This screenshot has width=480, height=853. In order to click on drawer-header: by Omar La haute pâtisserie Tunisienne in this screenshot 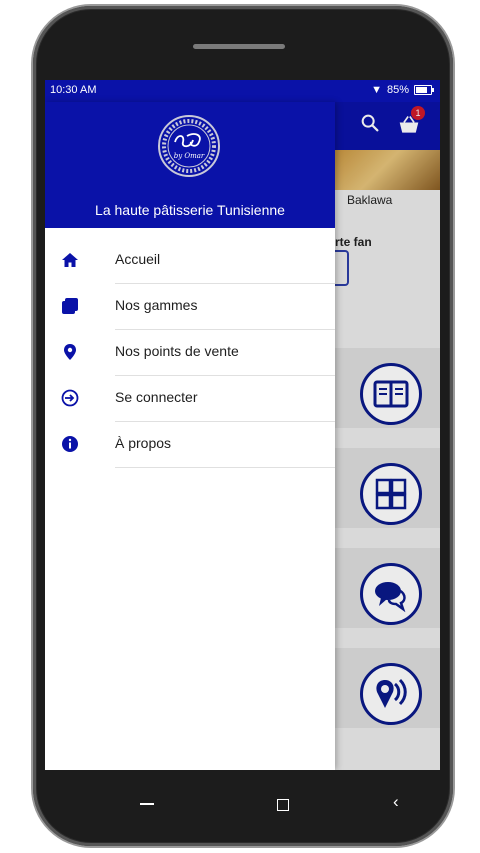, I will do `click(190, 165)`.